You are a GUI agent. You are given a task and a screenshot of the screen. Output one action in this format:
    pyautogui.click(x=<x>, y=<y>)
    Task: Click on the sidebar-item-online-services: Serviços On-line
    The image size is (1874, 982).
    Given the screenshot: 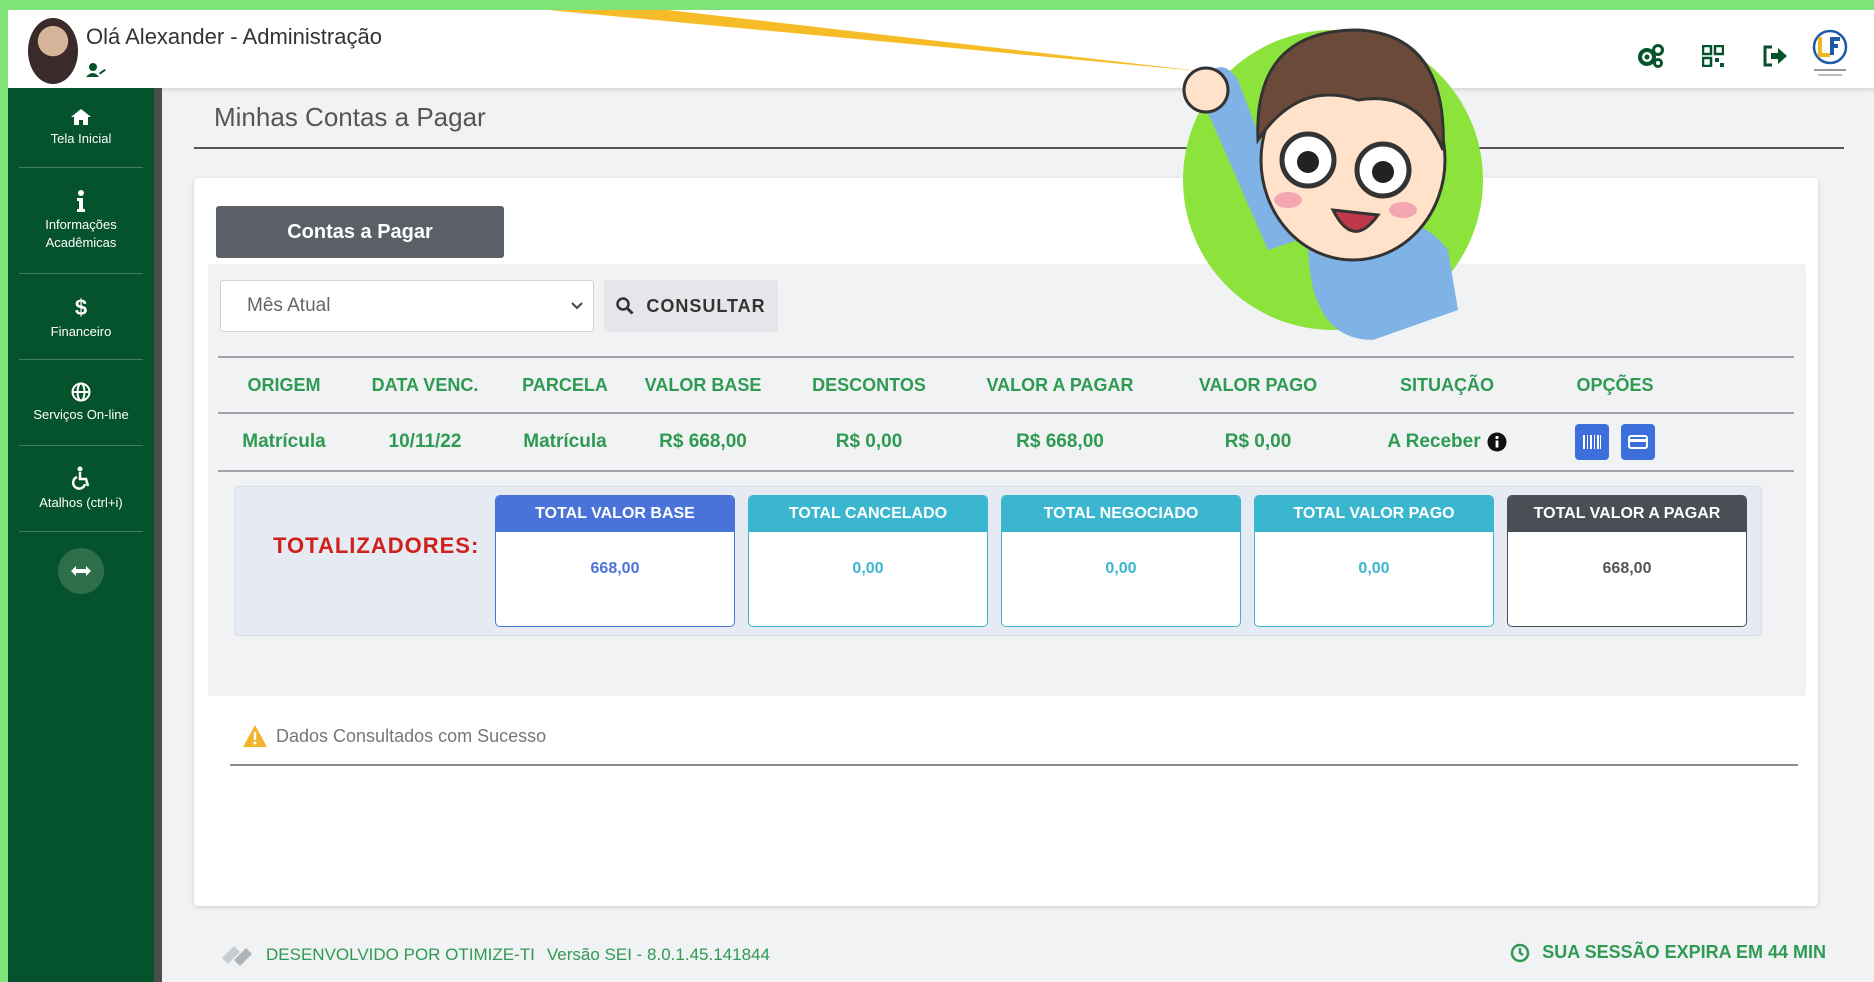 What is the action you would take?
    pyautogui.click(x=81, y=403)
    